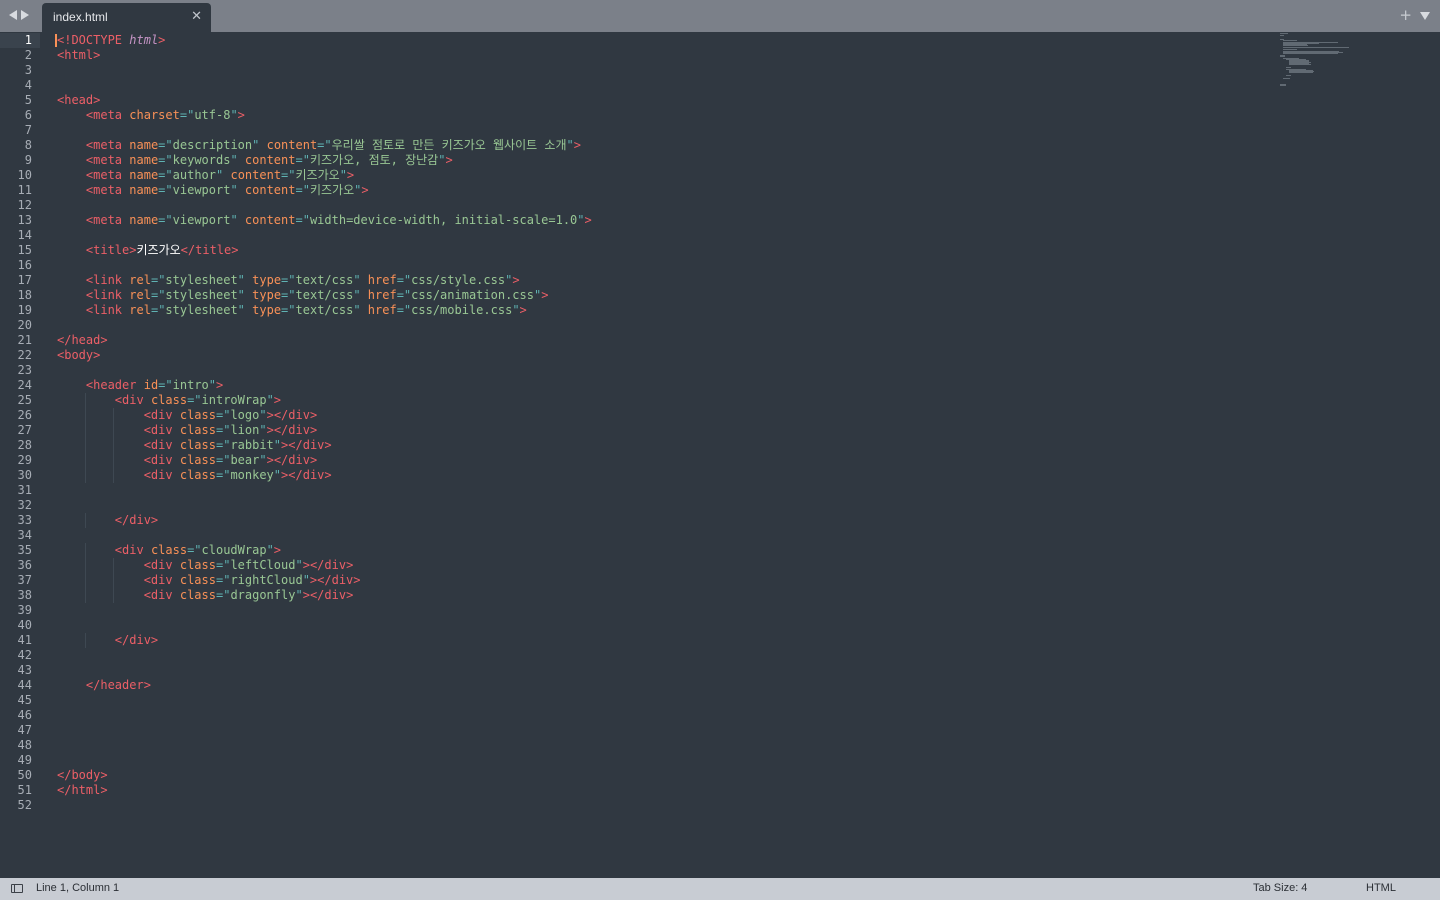 Image resolution: width=1440 pixels, height=900 pixels. Describe the element at coordinates (126, 17) in the screenshot. I see `tab-index-html: index.html ✕` at that location.